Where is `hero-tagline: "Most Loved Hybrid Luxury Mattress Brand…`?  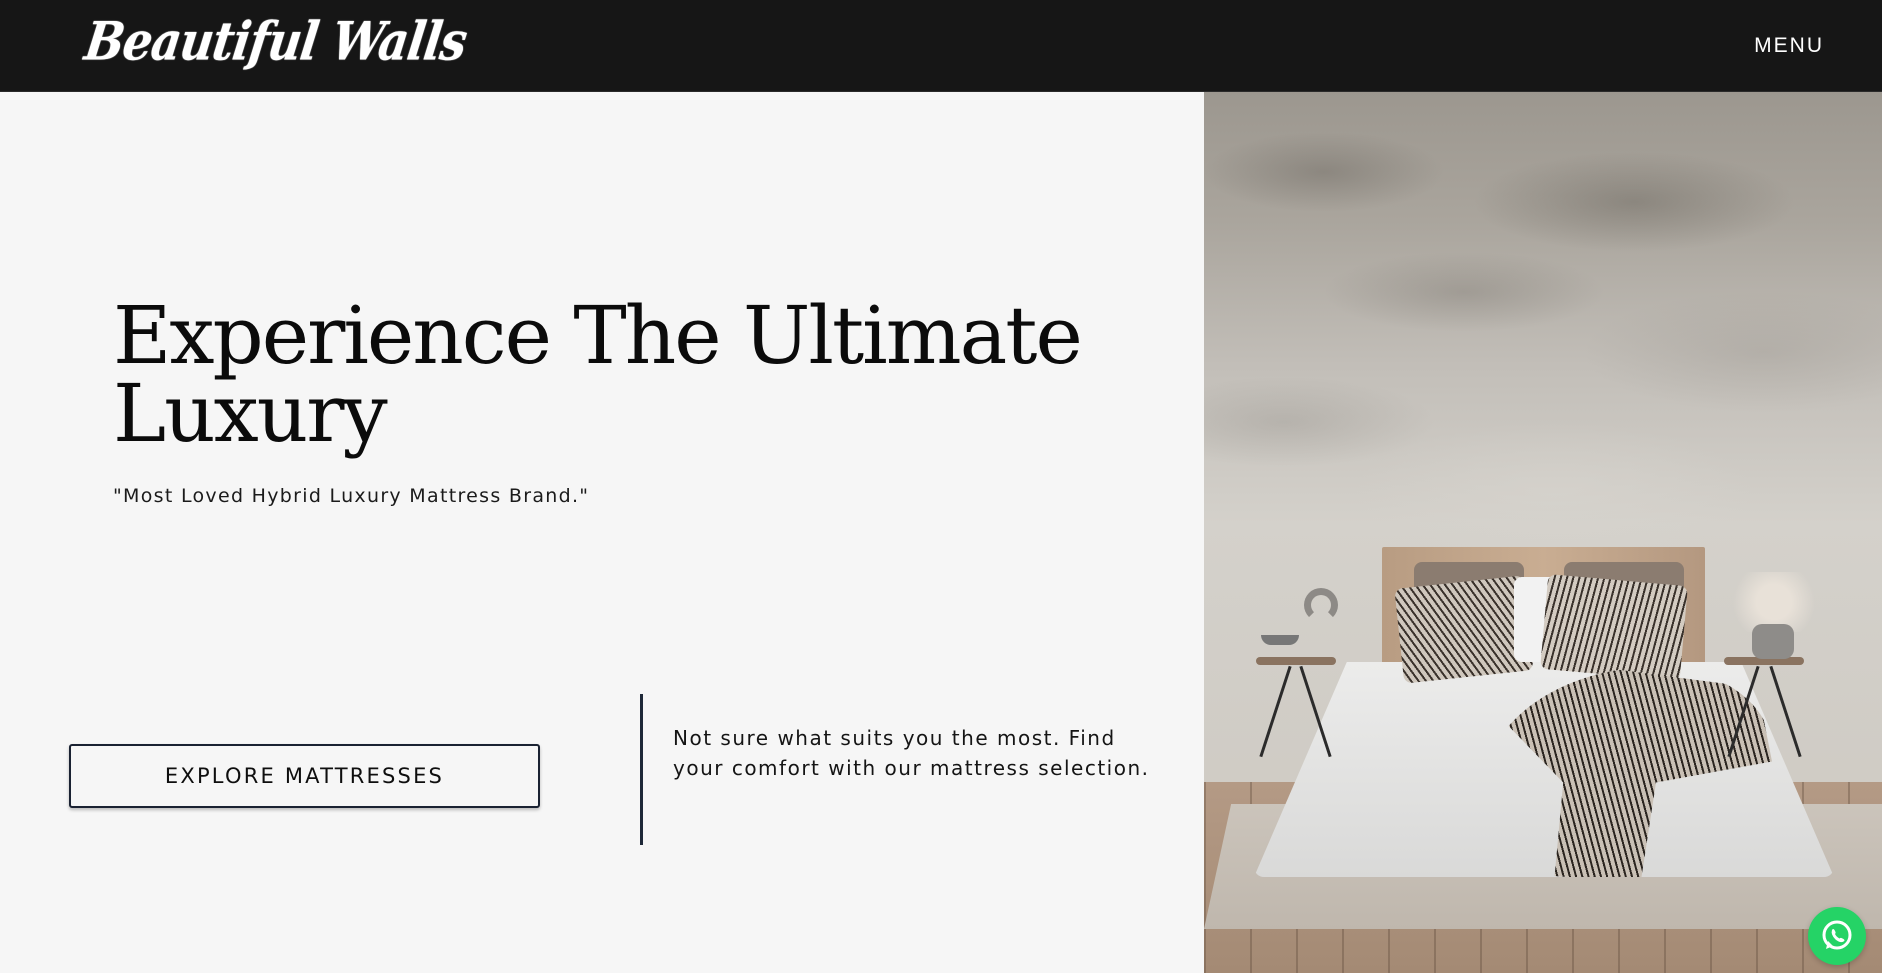 hero-tagline: "Most Loved Hybrid Luxury Mattress Brand… is located at coordinates (351, 496).